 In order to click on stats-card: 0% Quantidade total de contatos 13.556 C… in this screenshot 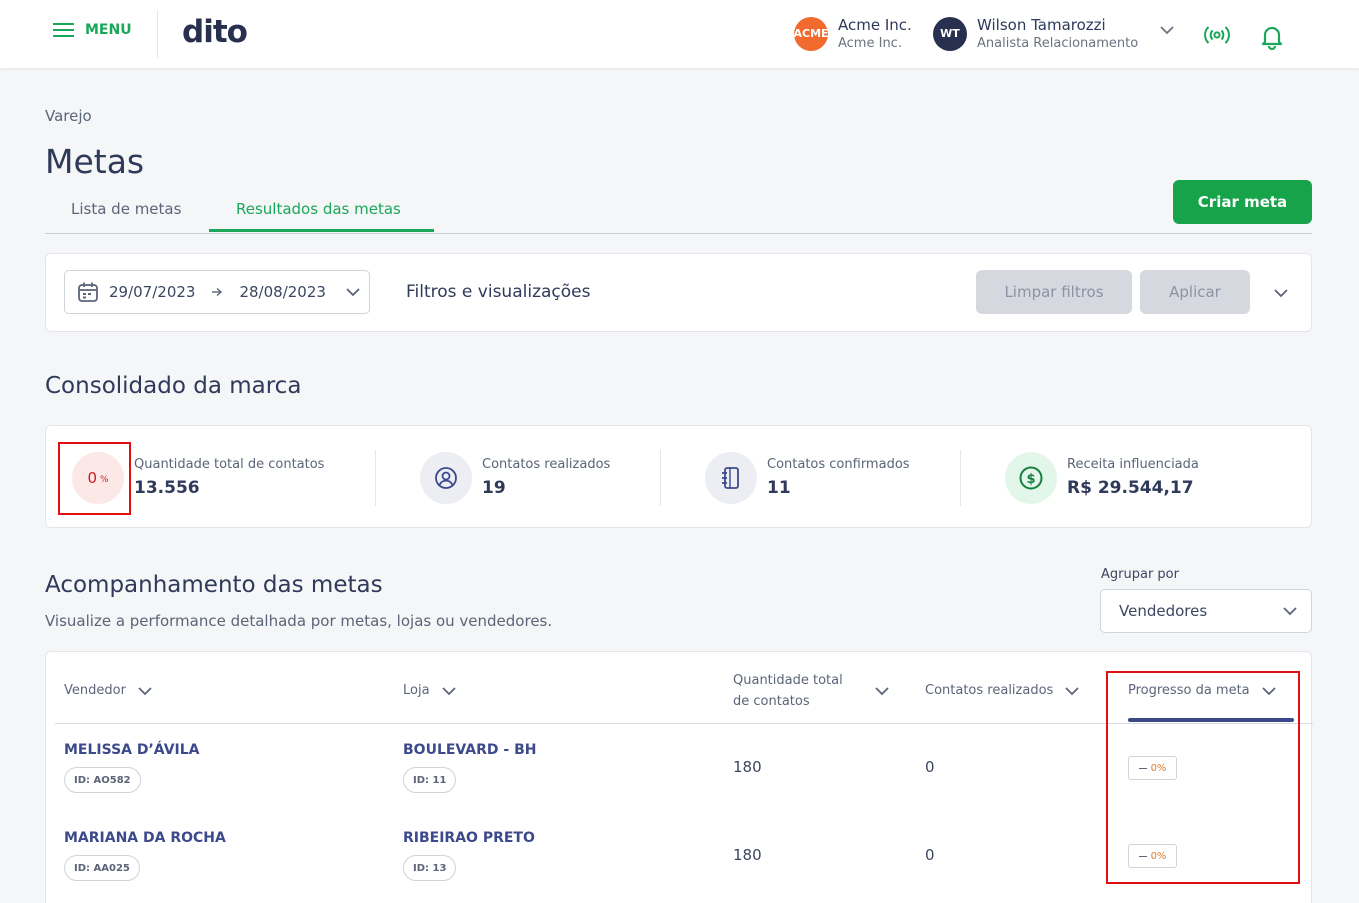, I will do `click(678, 476)`.